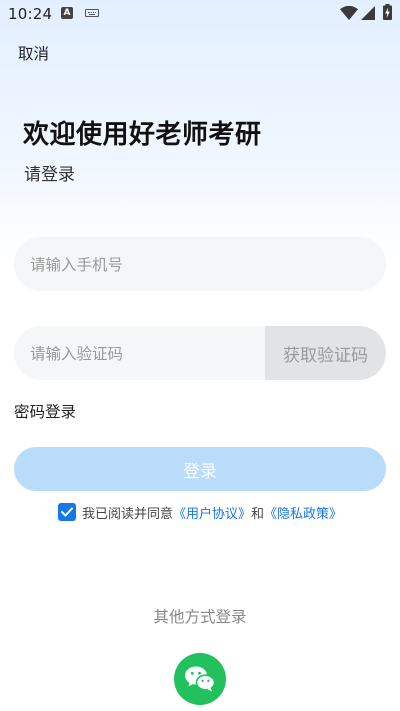 This screenshot has height=711, width=400. Describe the element at coordinates (92, 13) in the screenshot. I see `keyboard-icon` at that location.